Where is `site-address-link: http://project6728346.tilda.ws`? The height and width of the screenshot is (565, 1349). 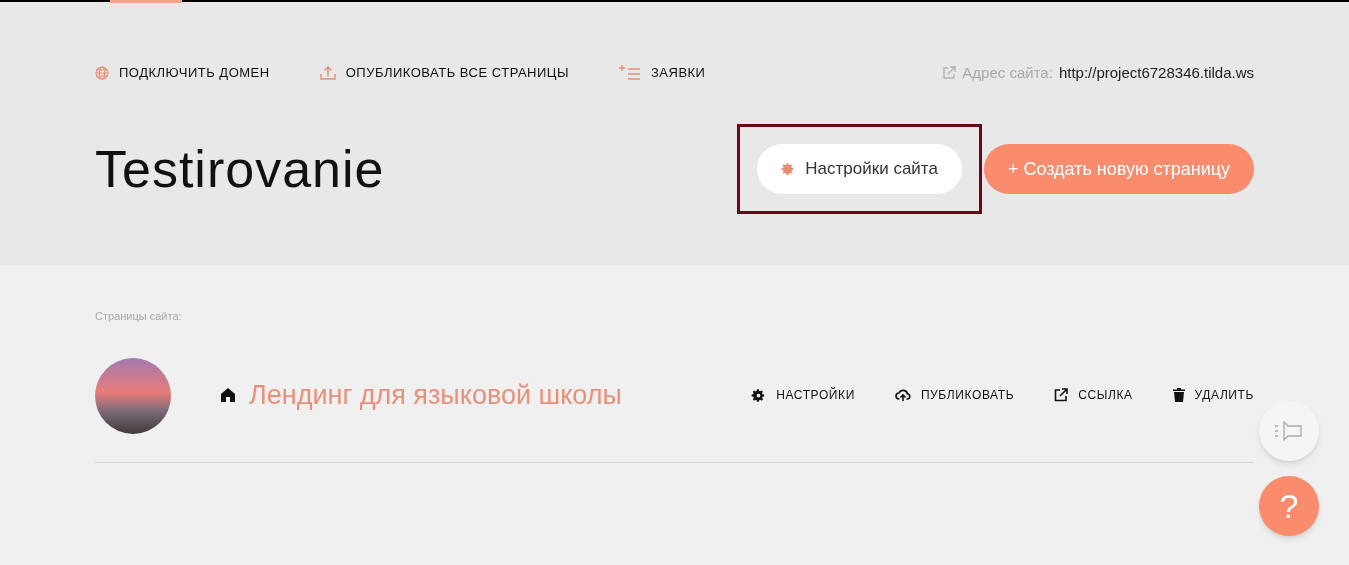 site-address-link: http://project6728346.tilda.ws is located at coordinates (1156, 73).